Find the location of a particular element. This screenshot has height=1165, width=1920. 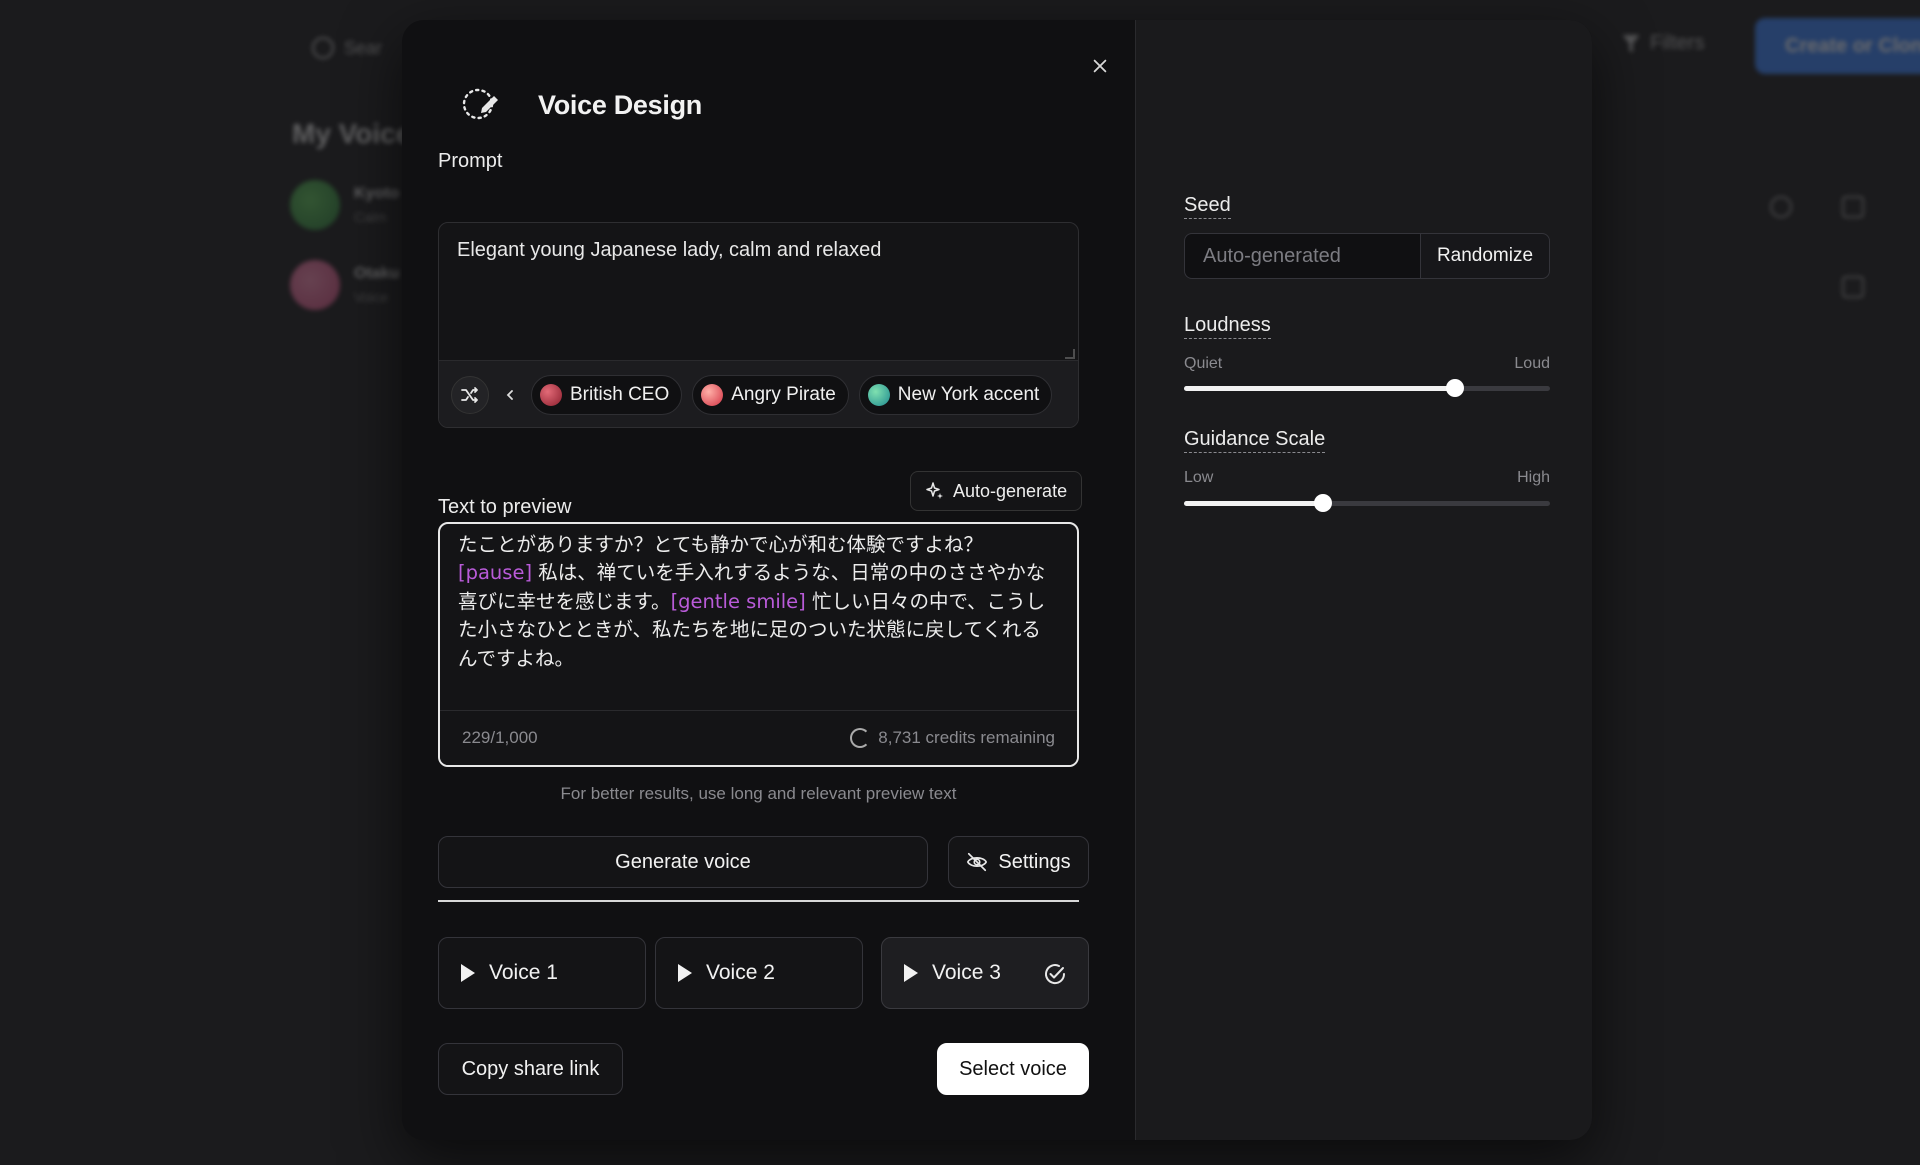

copy-share-link-label: Copy share link is located at coordinates (530, 1068).